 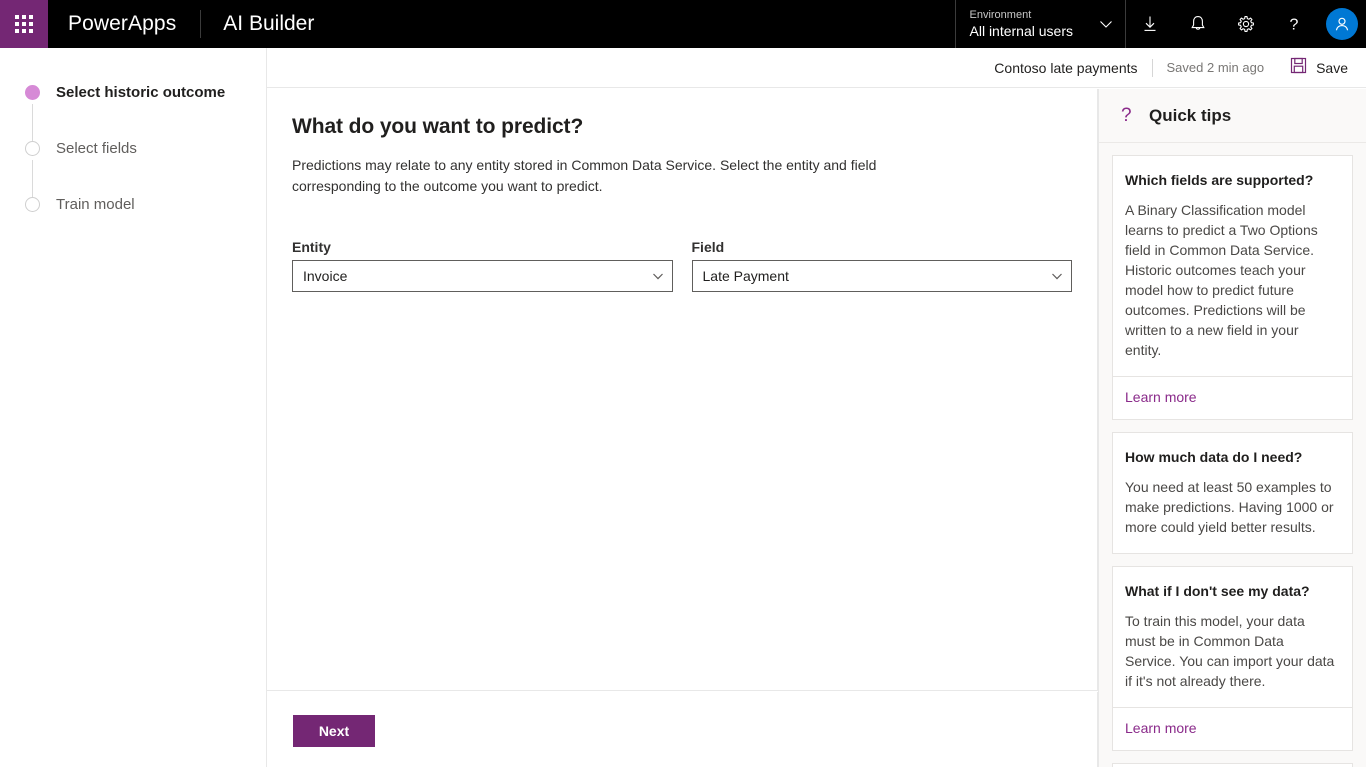 What do you see at coordinates (1152, 67) in the screenshot?
I see `command-bar-divider` at bounding box center [1152, 67].